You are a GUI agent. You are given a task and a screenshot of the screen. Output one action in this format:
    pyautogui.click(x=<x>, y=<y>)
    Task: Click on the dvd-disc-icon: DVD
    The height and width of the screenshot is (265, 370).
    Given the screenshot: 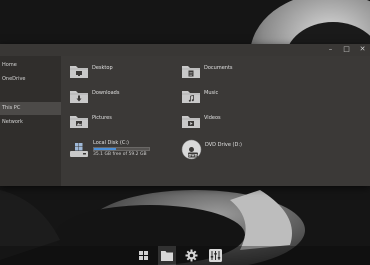 What is the action you would take?
    pyautogui.click(x=191, y=149)
    